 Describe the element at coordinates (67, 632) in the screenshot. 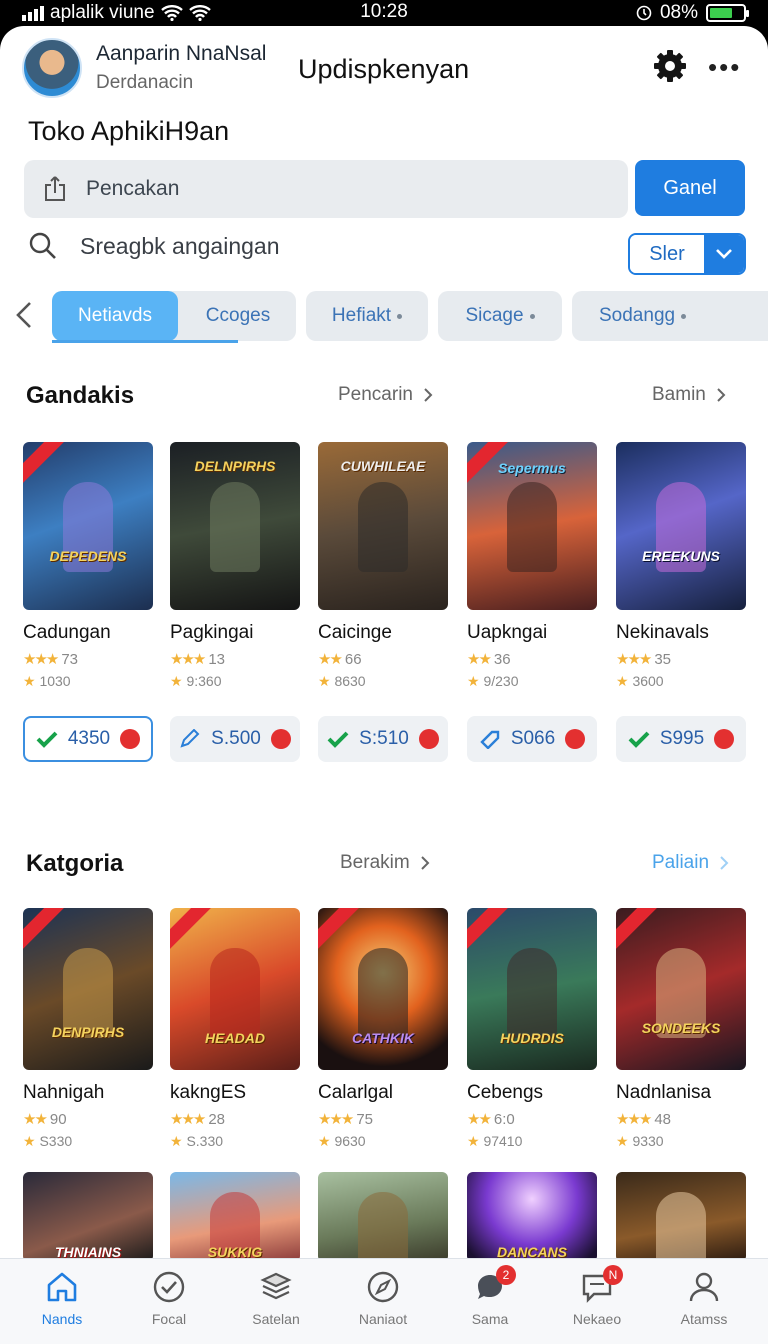

I see `game-title: Cadungan` at that location.